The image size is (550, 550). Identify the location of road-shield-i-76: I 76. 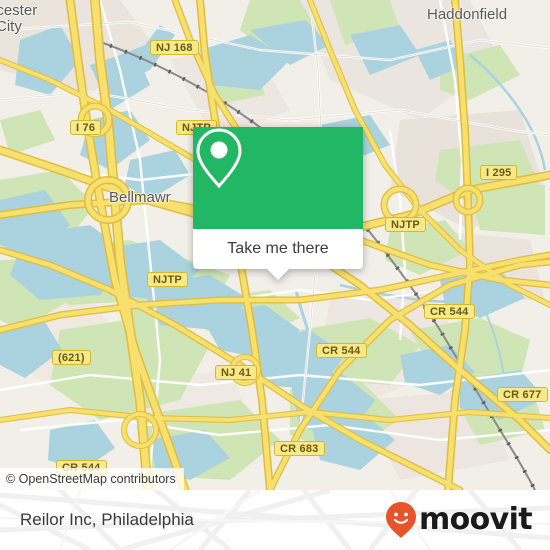
(86, 127).